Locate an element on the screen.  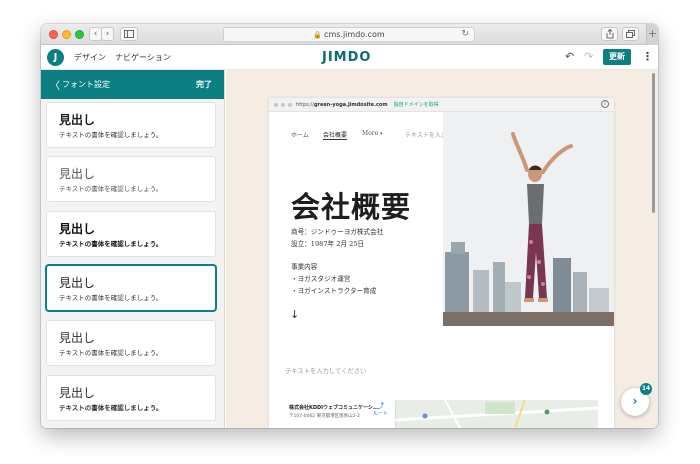
address-text: cms.jimdo.com is located at coordinates (354, 34).